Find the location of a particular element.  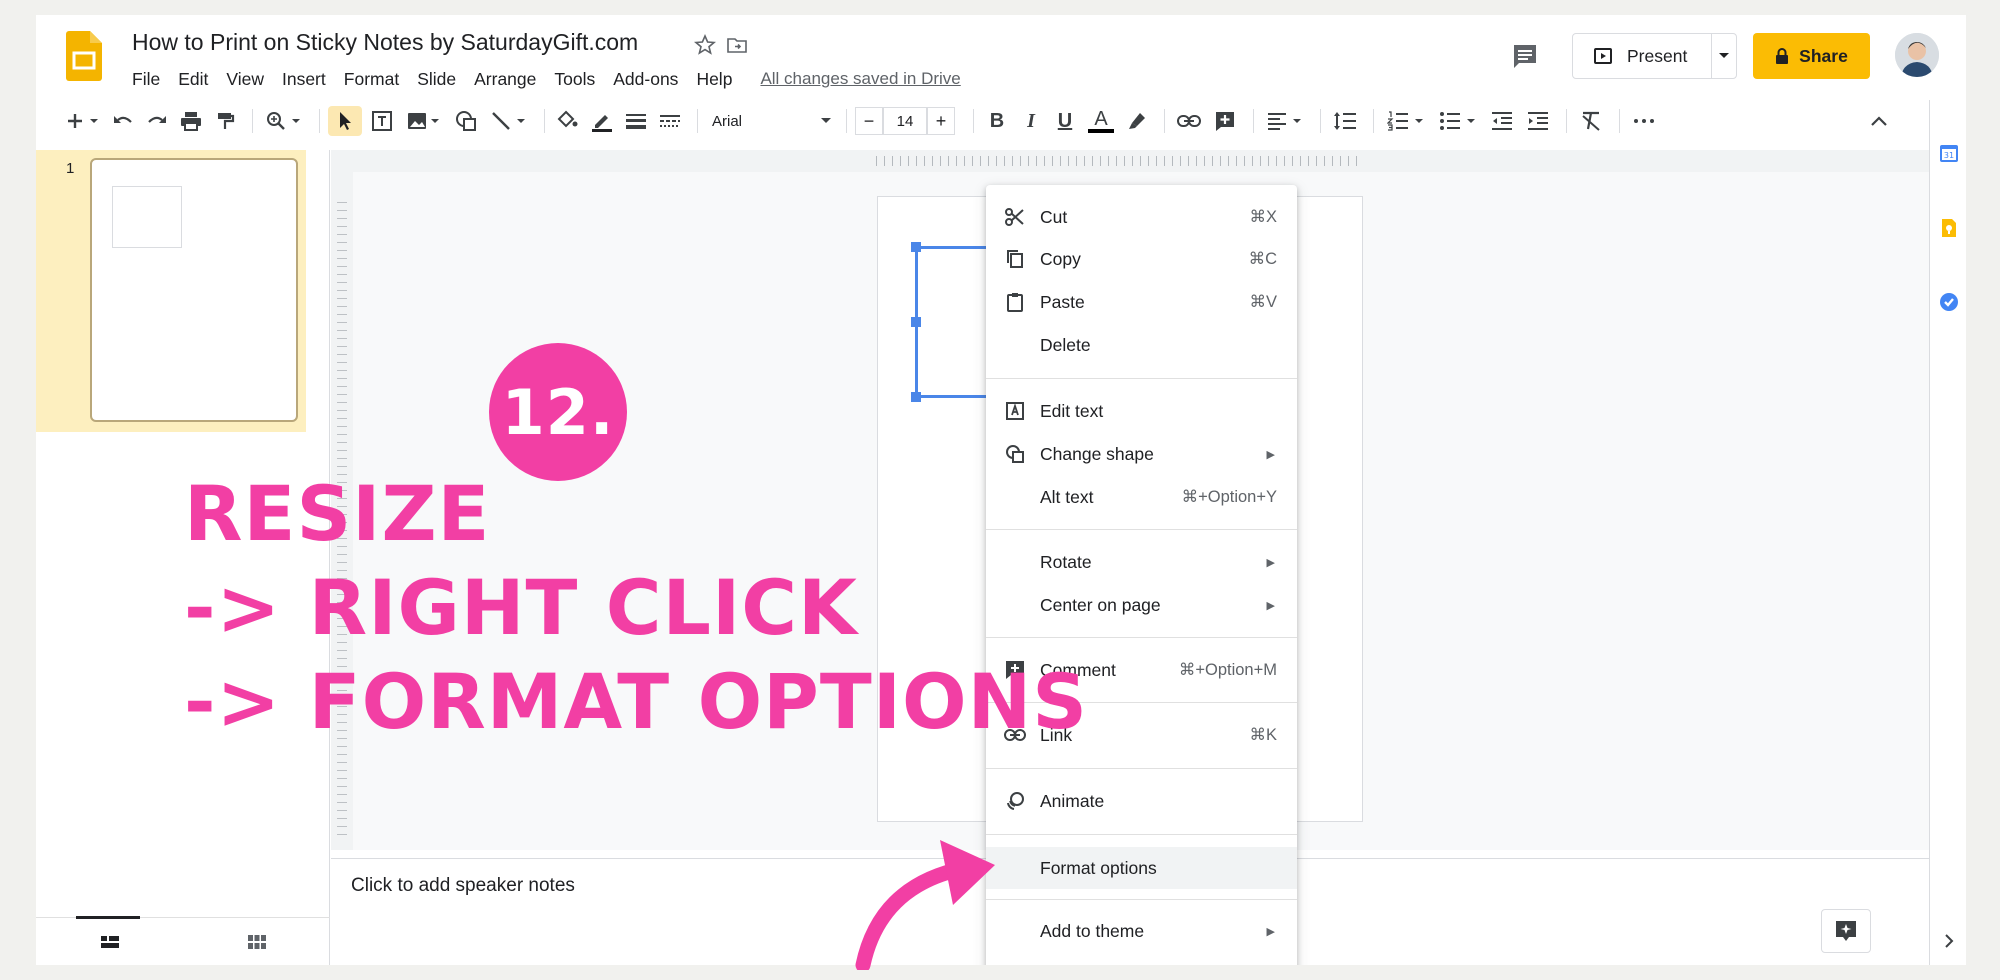

bulleted-list-button is located at coordinates (1458, 121).